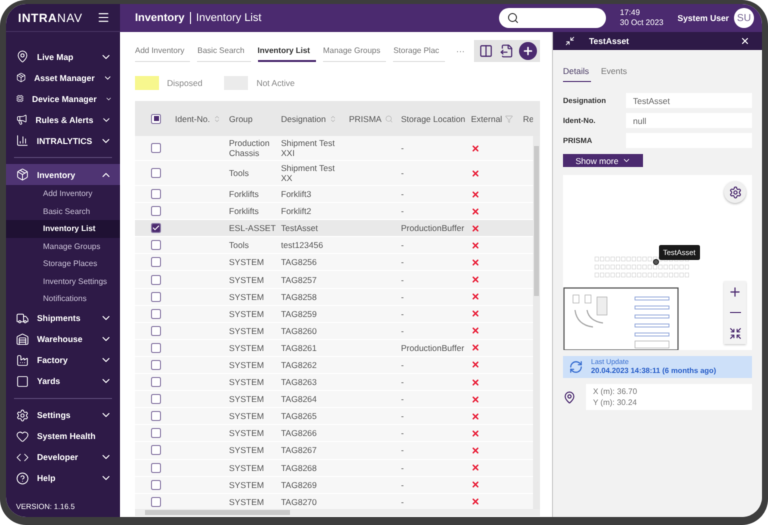 The height and width of the screenshot is (525, 768). Describe the element at coordinates (63, 211) in the screenshot. I see `sidebar-subitem: Basic Search` at that location.